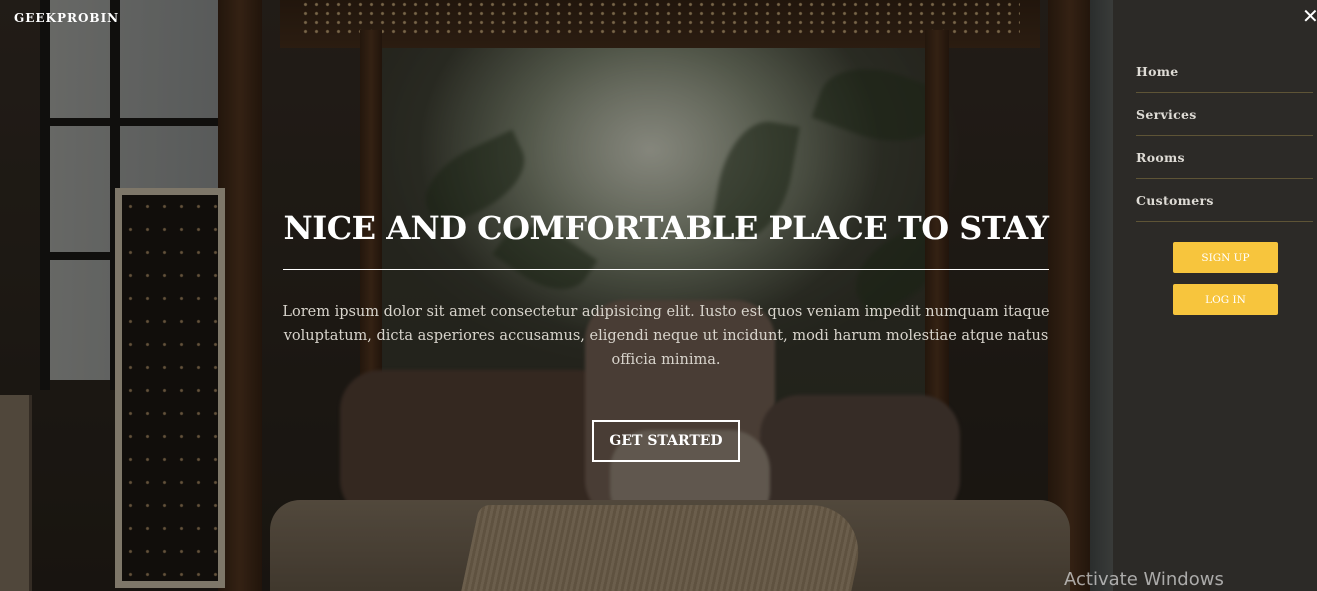 This screenshot has width=1317, height=591. What do you see at coordinates (1224, 157) in the screenshot?
I see `sidebar-item-rooms: Rooms` at bounding box center [1224, 157].